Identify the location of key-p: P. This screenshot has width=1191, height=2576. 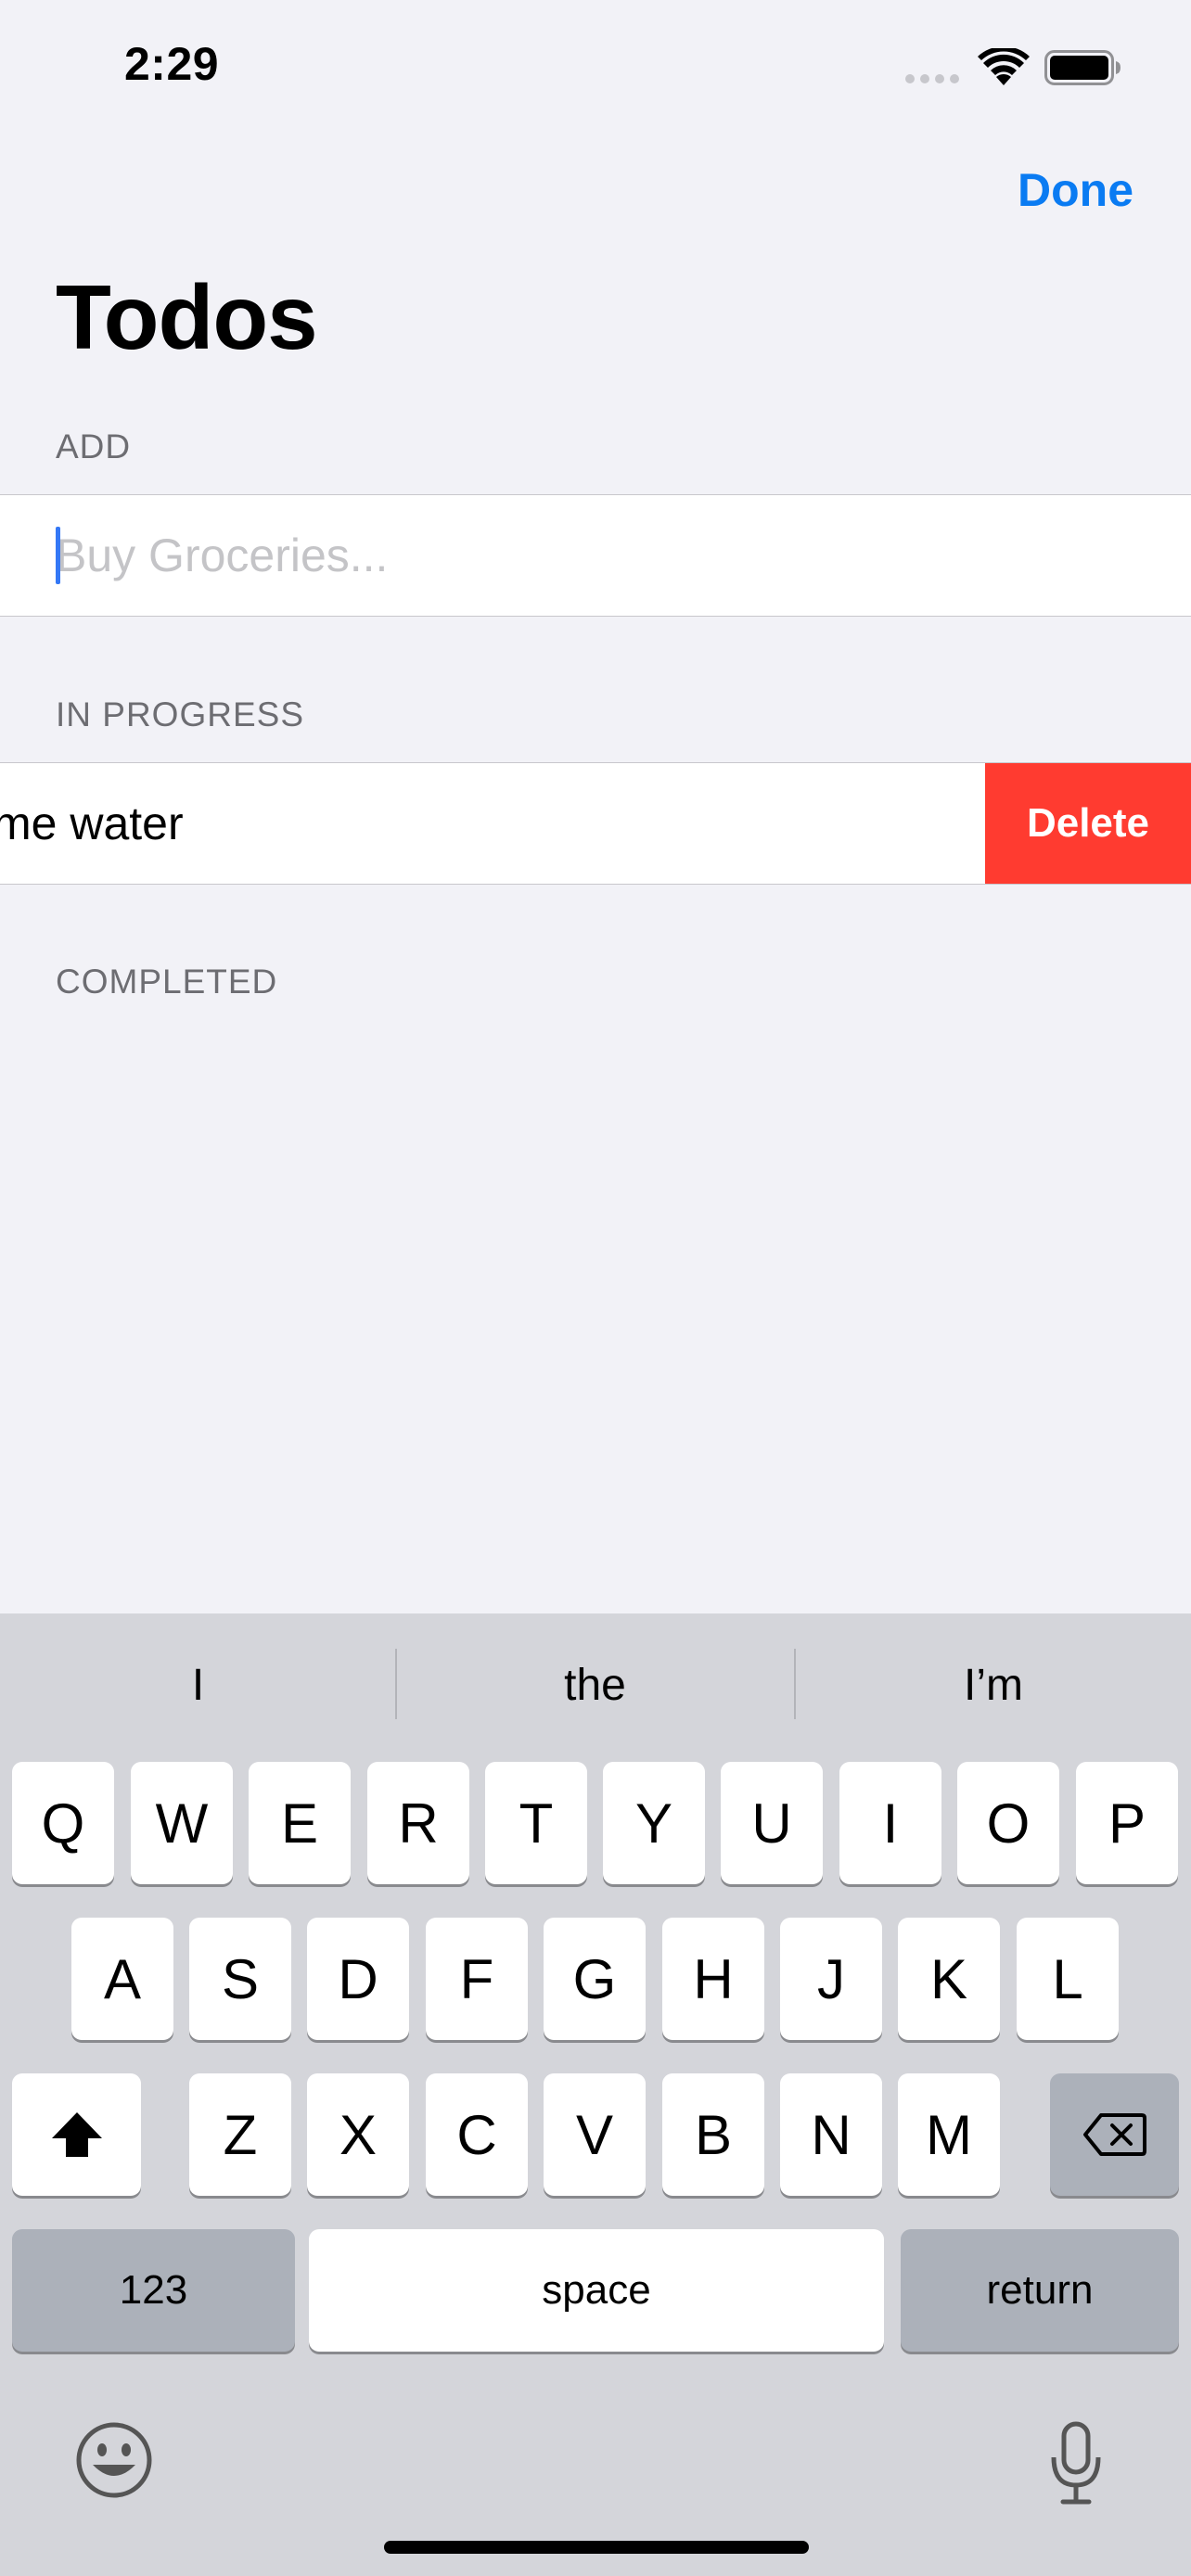
(1127, 1823).